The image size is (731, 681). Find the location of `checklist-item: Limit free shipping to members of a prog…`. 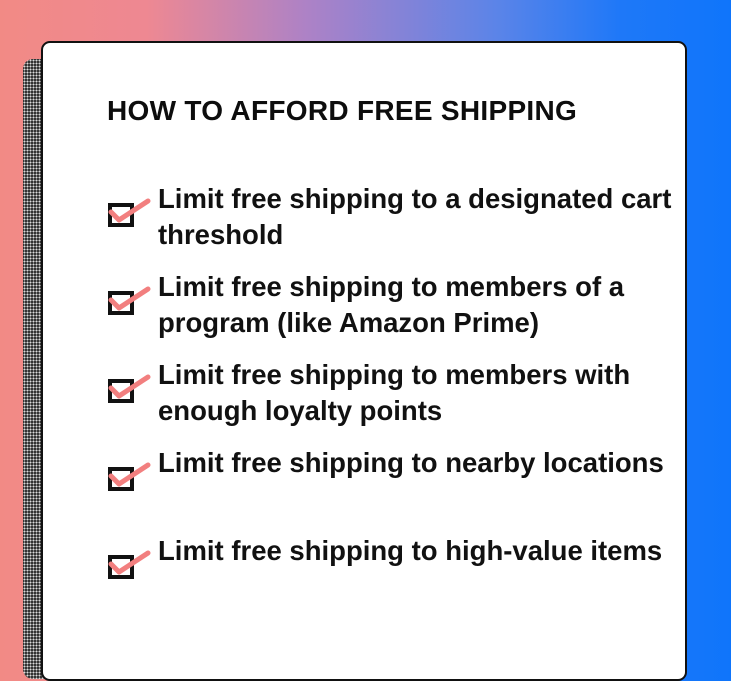

checklist-item: Limit free shipping to members of a prog… is located at coordinates (397, 311).